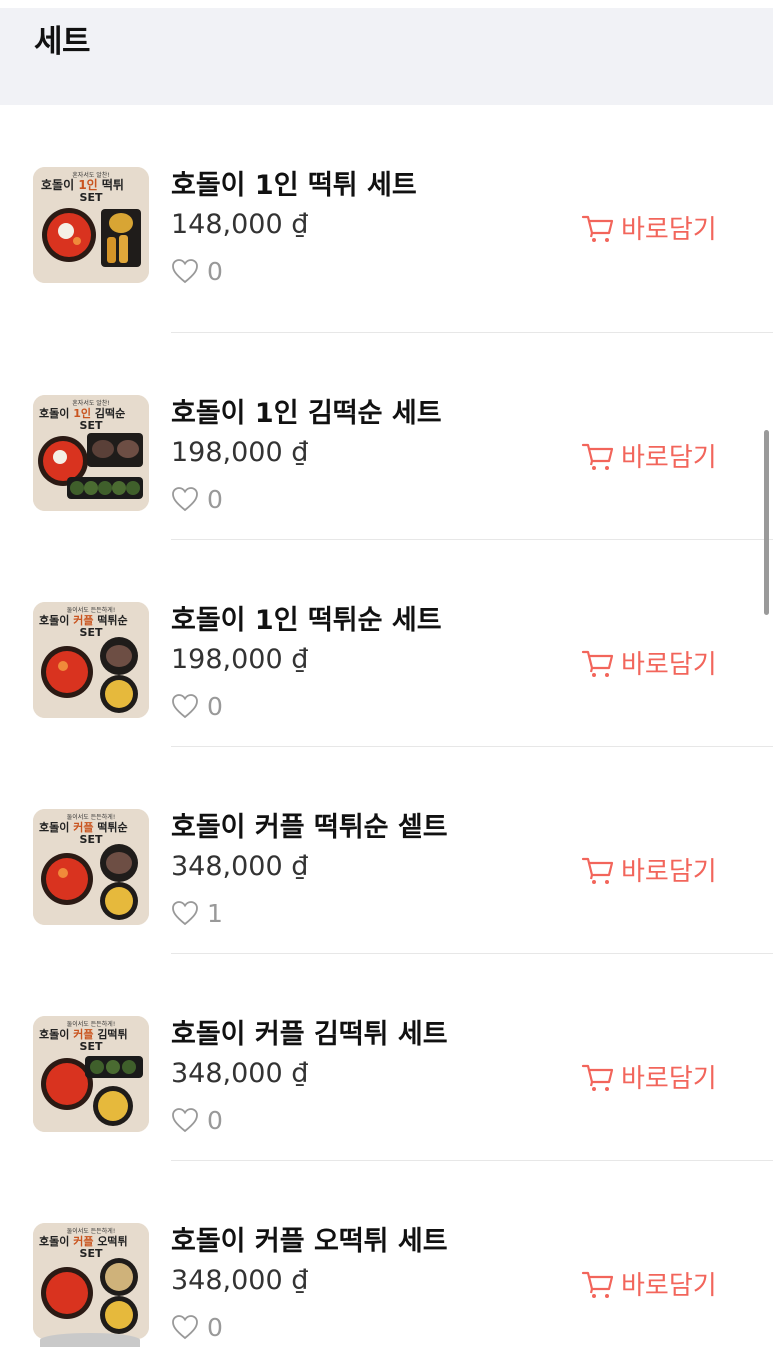  What do you see at coordinates (215, 913) in the screenshot?
I see `like-count: 1` at bounding box center [215, 913].